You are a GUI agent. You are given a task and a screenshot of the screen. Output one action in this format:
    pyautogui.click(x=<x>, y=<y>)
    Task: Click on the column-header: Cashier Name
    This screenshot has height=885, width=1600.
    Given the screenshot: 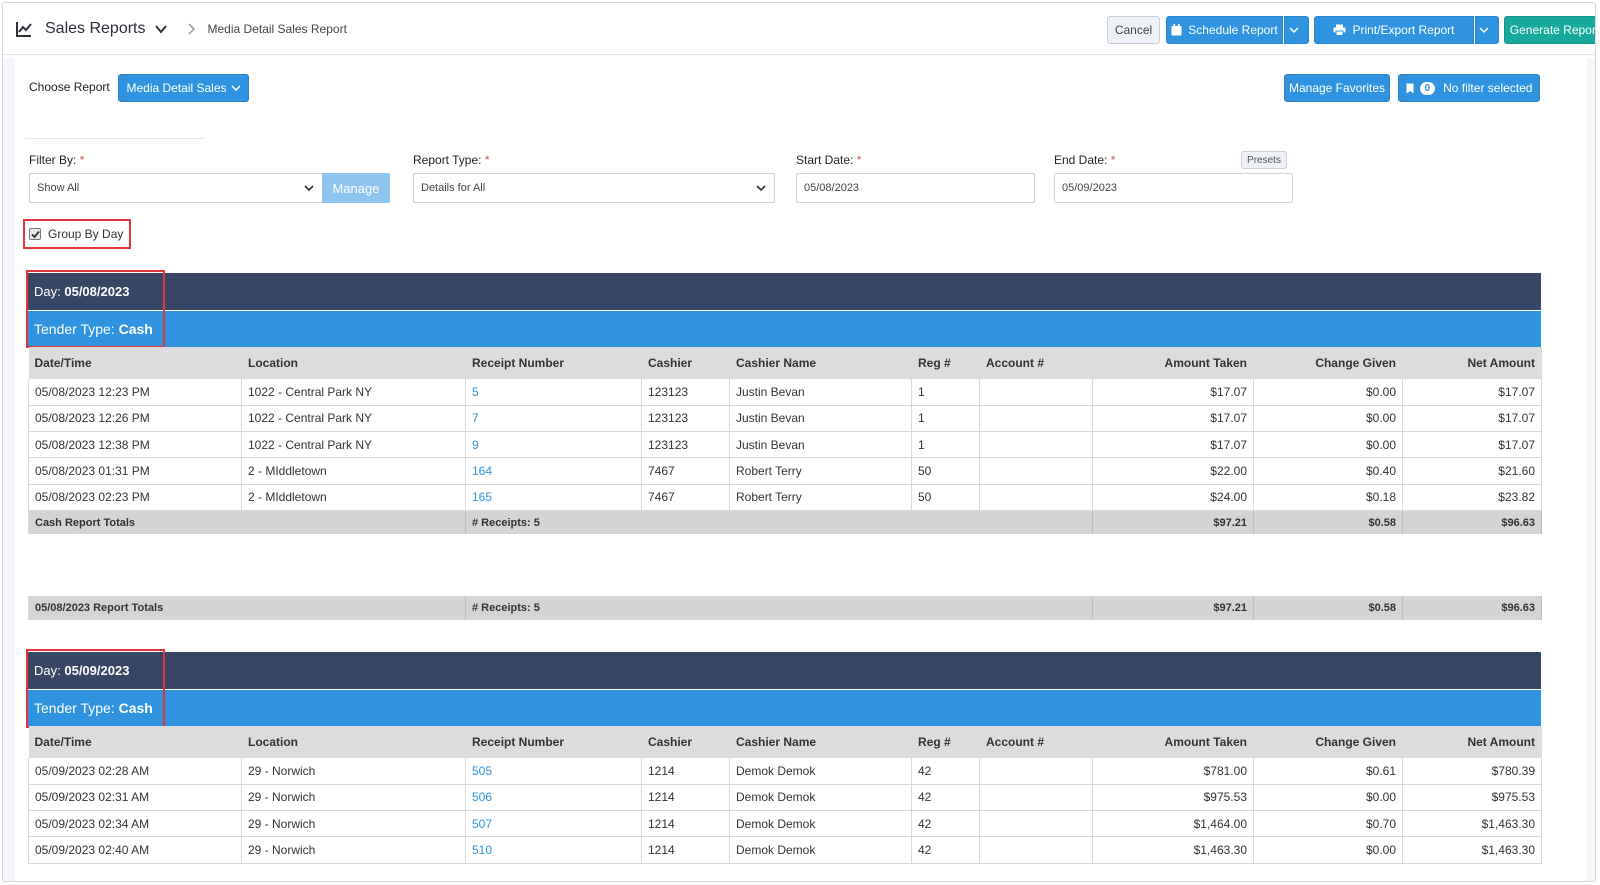 What is the action you would take?
    pyautogui.click(x=820, y=742)
    